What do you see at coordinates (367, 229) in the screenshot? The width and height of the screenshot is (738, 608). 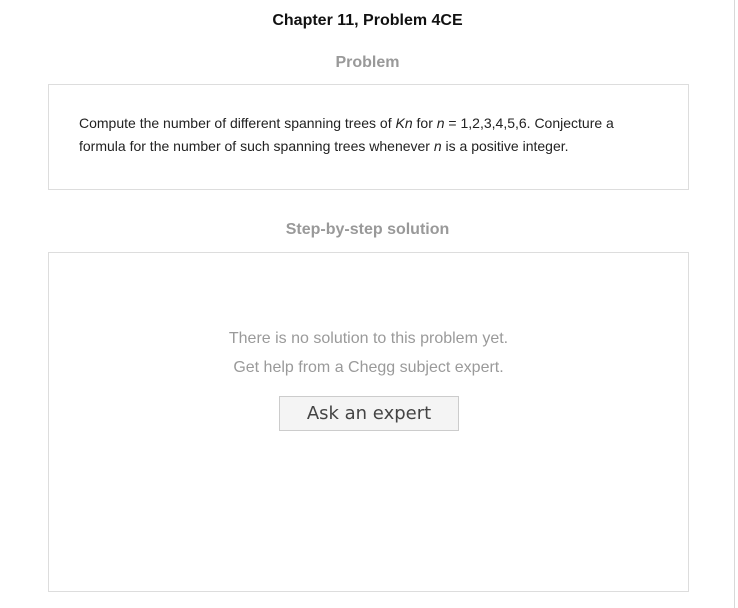 I see `solution-heading: Step-by-step solution` at bounding box center [367, 229].